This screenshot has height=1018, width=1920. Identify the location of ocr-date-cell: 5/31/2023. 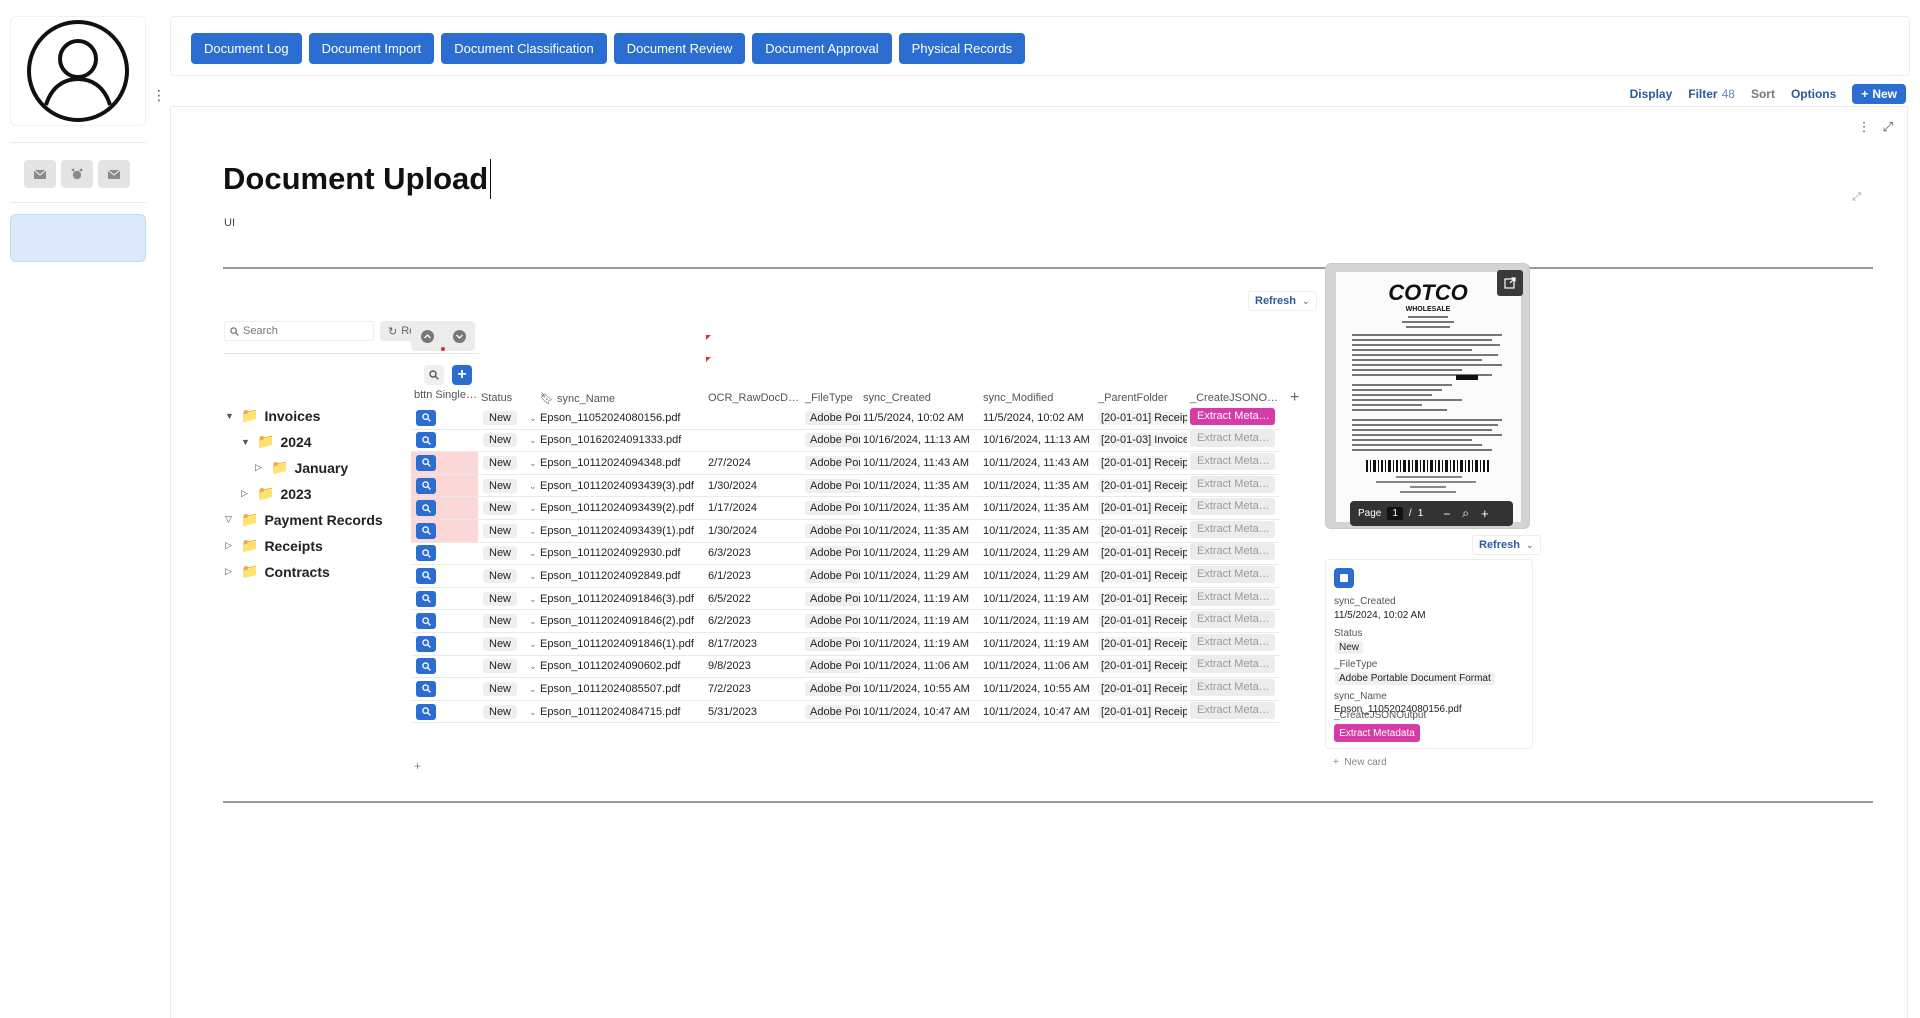
(753, 712).